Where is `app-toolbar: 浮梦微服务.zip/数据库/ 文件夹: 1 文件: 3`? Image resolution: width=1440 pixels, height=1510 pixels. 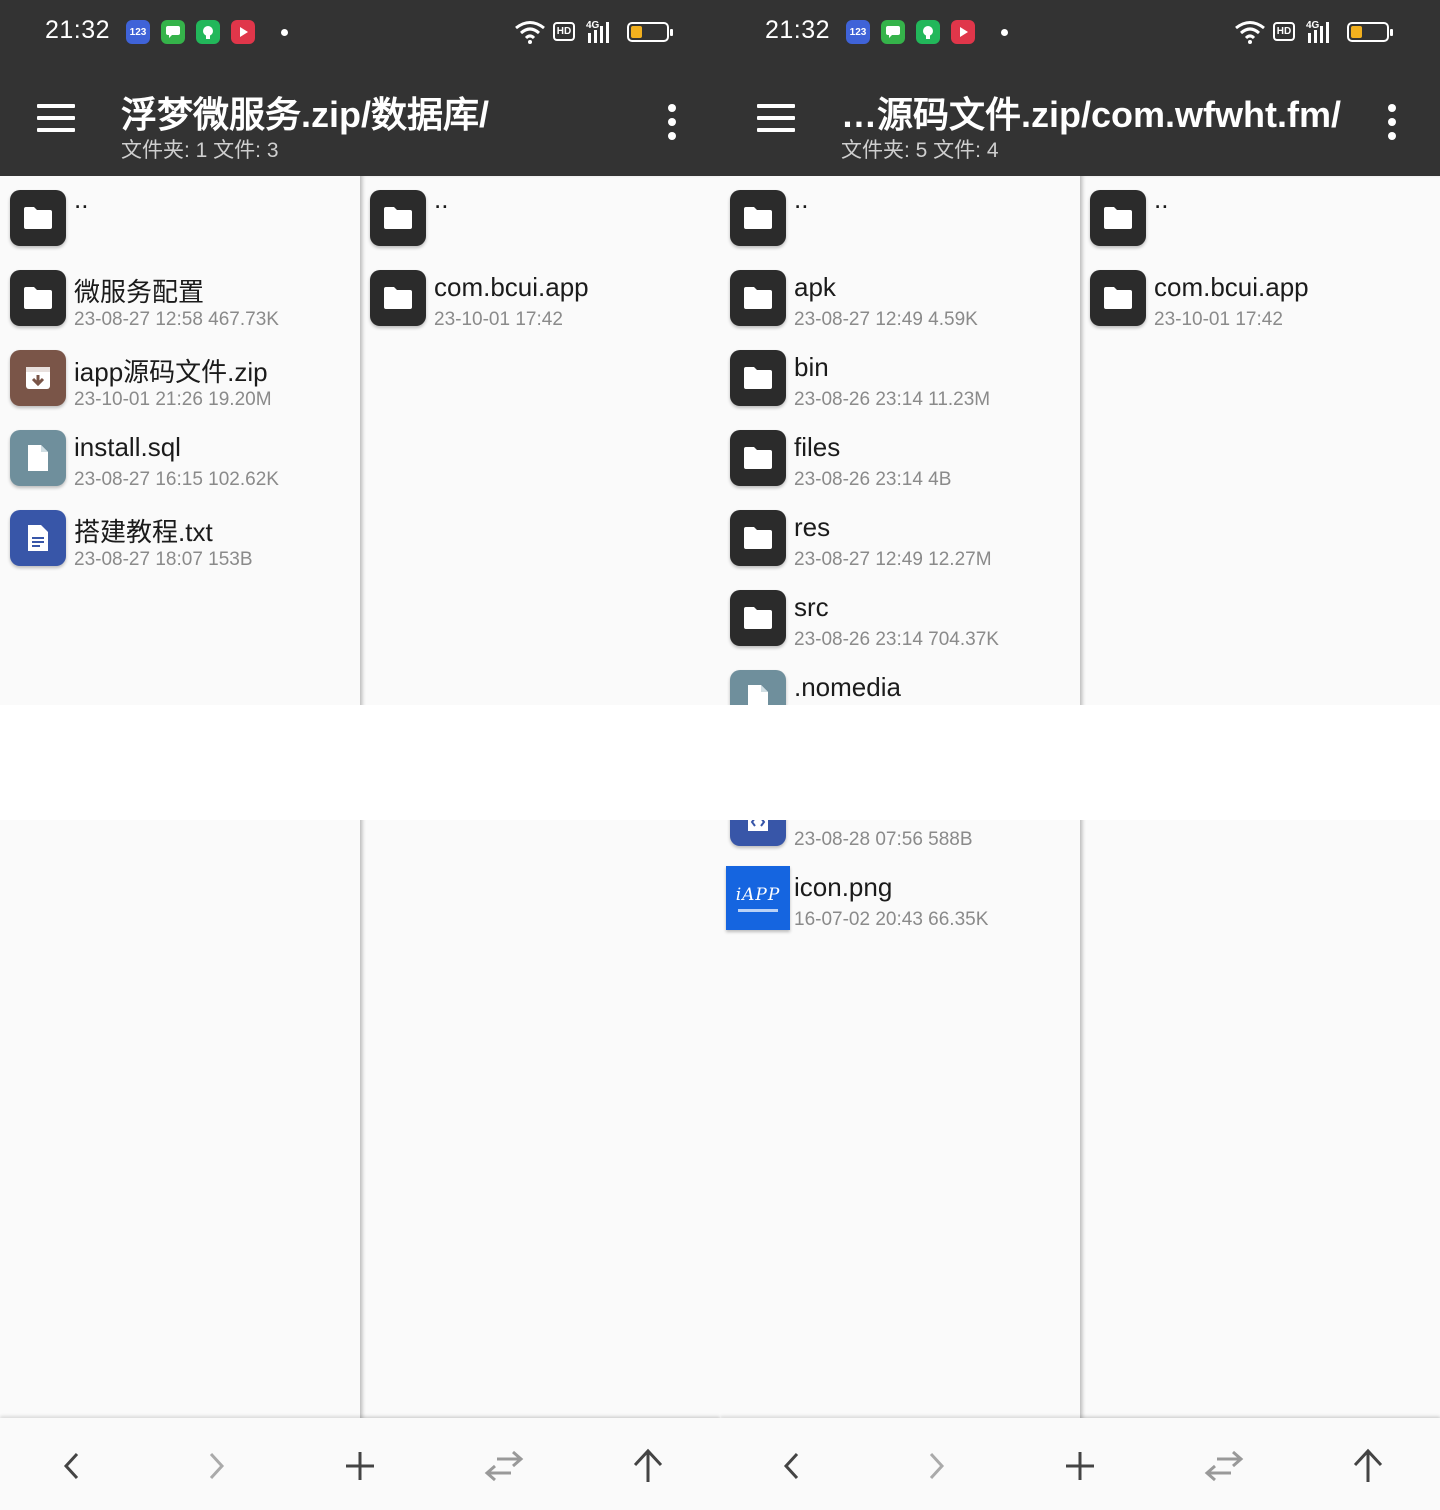 app-toolbar: 浮梦微服务.zip/数据库/ 文件夹: 1 文件: 3 is located at coordinates (360, 120).